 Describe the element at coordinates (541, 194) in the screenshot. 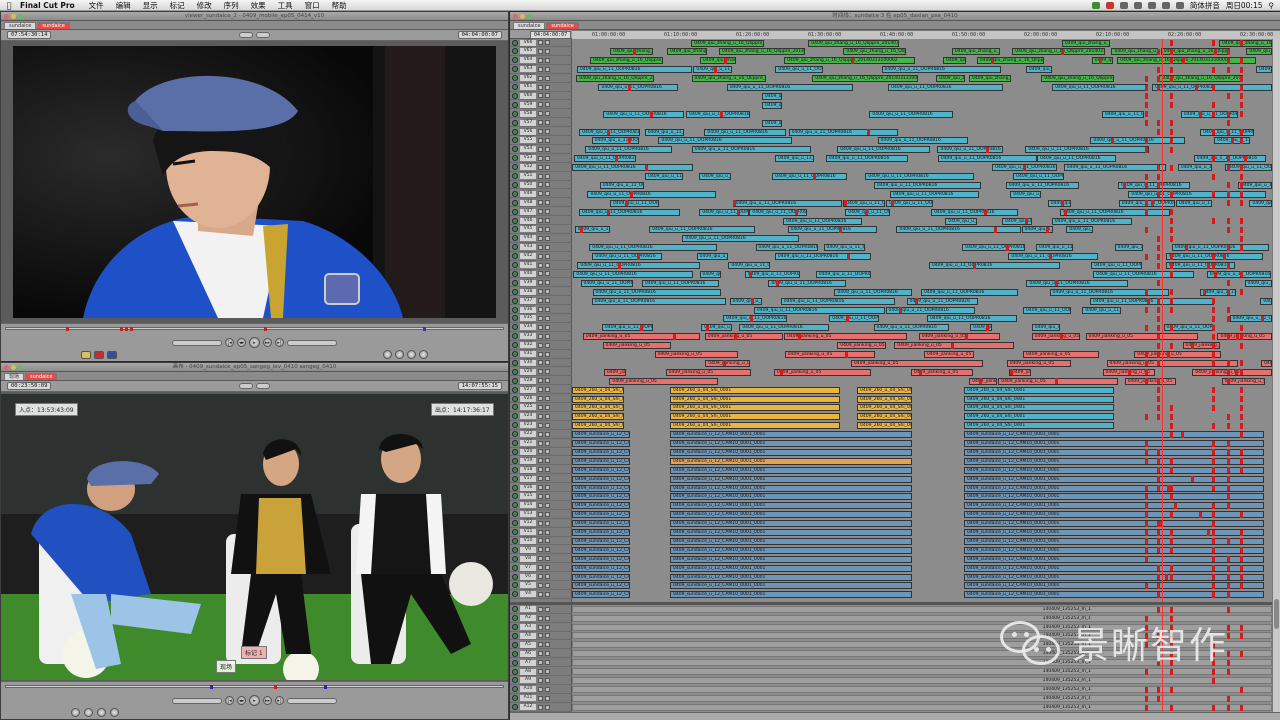

I see `track-header: V49` at that location.